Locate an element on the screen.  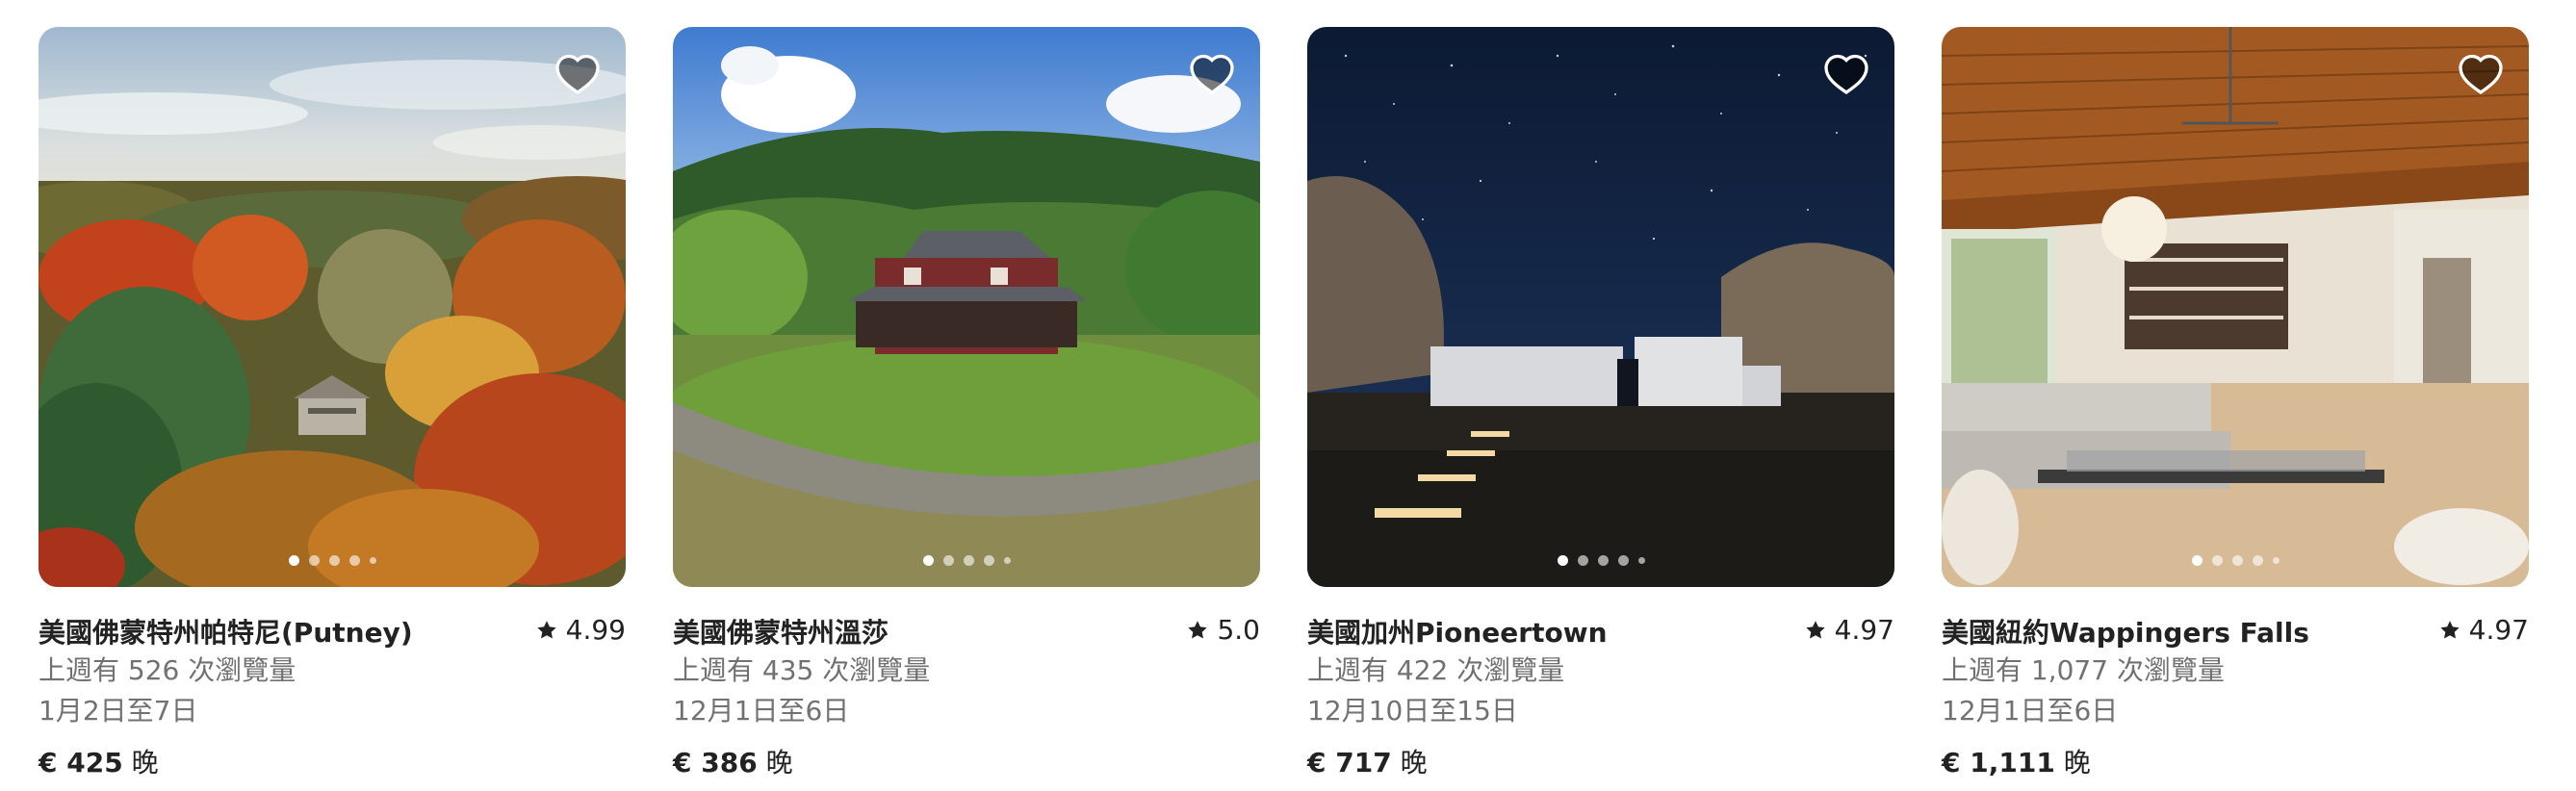
listing-price: € 386 晚 is located at coordinates (966, 763).